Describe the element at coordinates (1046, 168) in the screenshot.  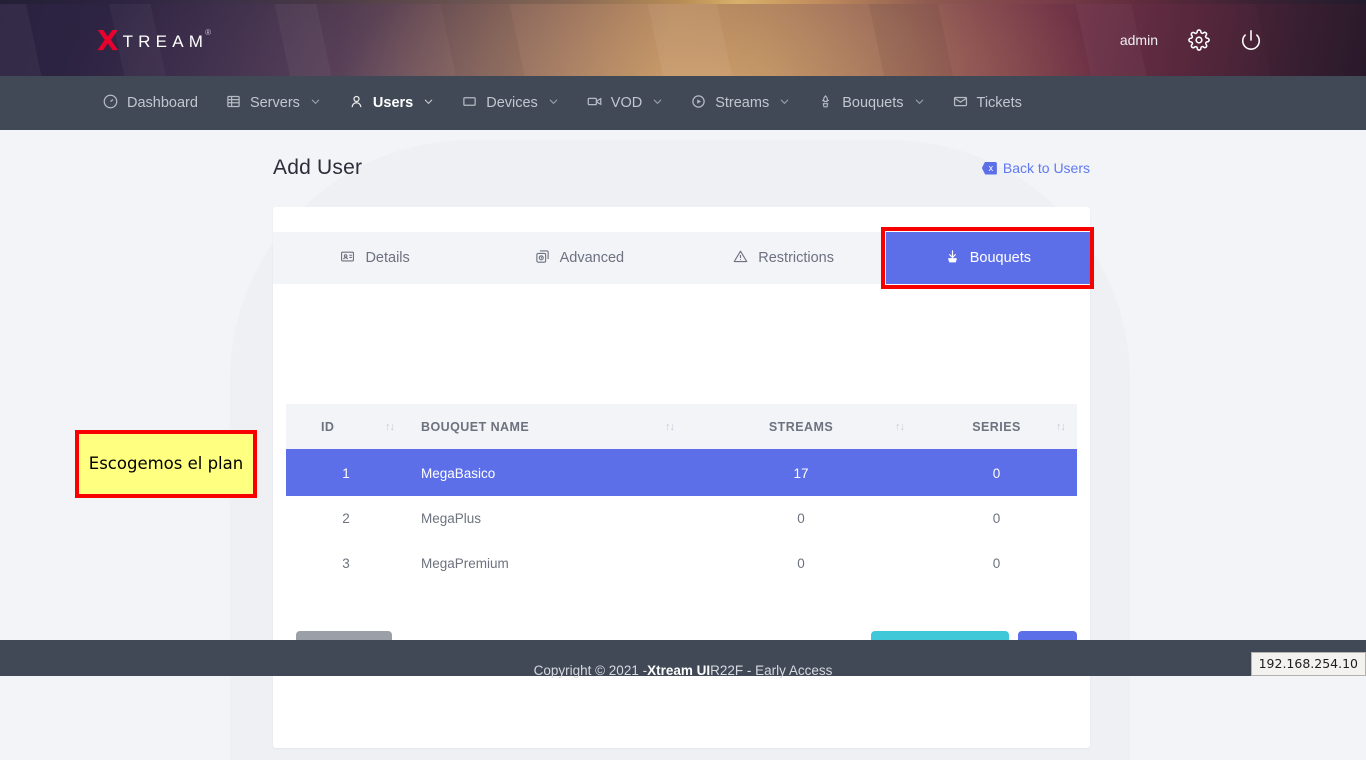
I see `back-link-label: Back to Users` at that location.